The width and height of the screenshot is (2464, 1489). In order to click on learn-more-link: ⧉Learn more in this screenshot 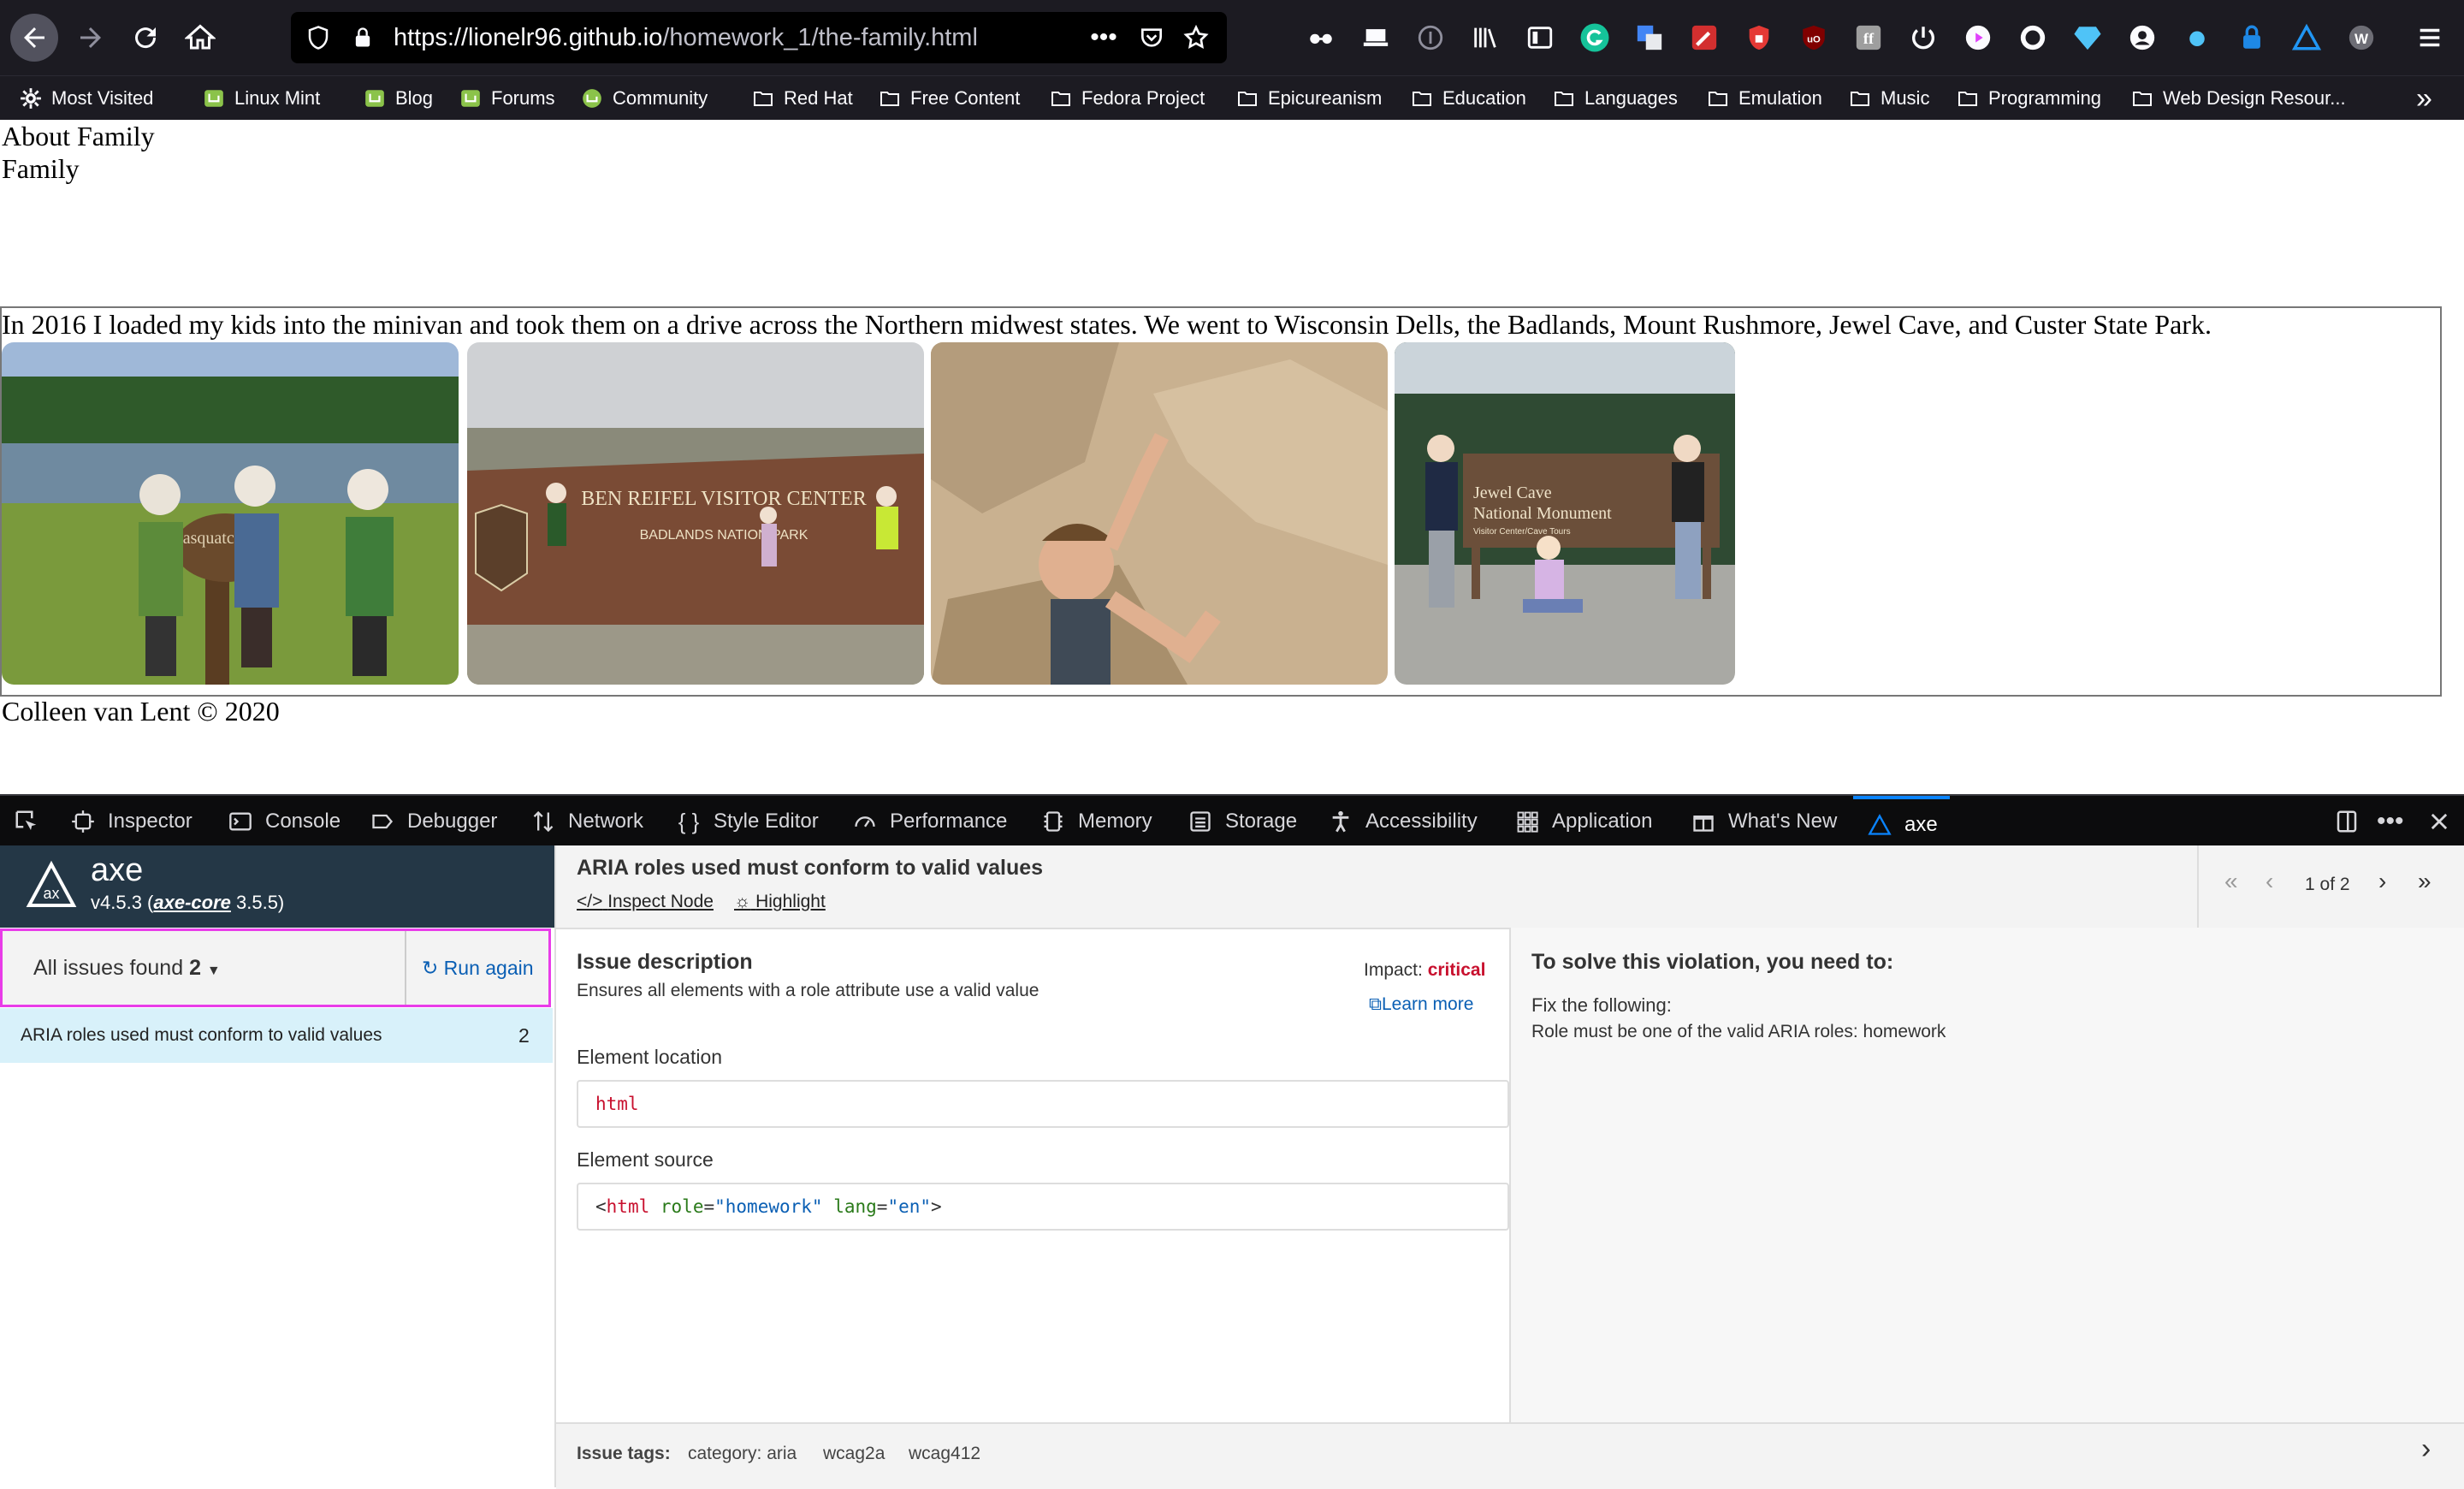, I will do `click(1421, 1005)`.